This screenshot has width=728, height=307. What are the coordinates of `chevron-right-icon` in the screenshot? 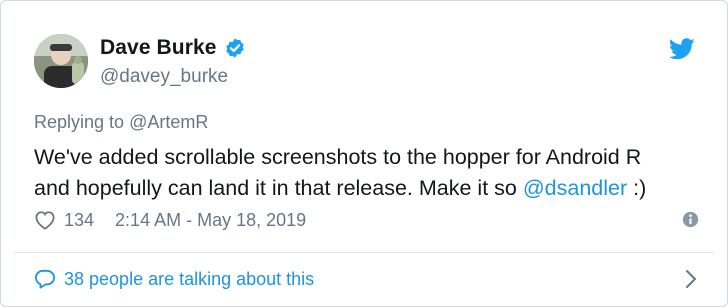 It's located at (691, 279).